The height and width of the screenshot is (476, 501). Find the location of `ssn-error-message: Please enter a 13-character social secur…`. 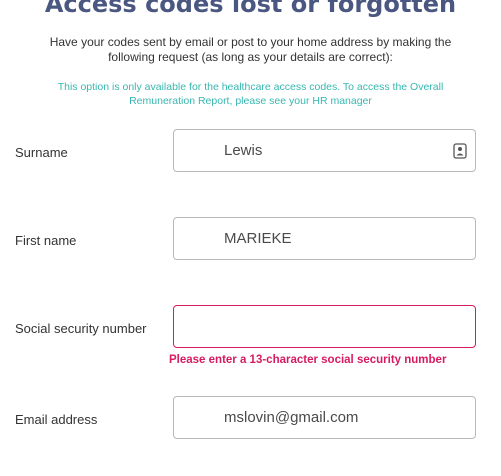

ssn-error-message: Please enter a 13-character social secur… is located at coordinates (308, 360).